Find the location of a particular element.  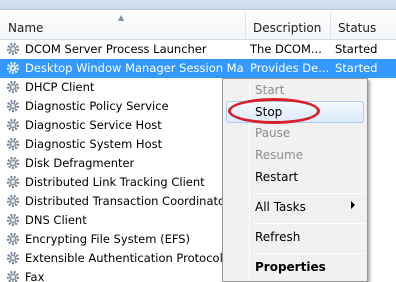

column-header-bar: ▲ Name Description Status is located at coordinates (198, 25).